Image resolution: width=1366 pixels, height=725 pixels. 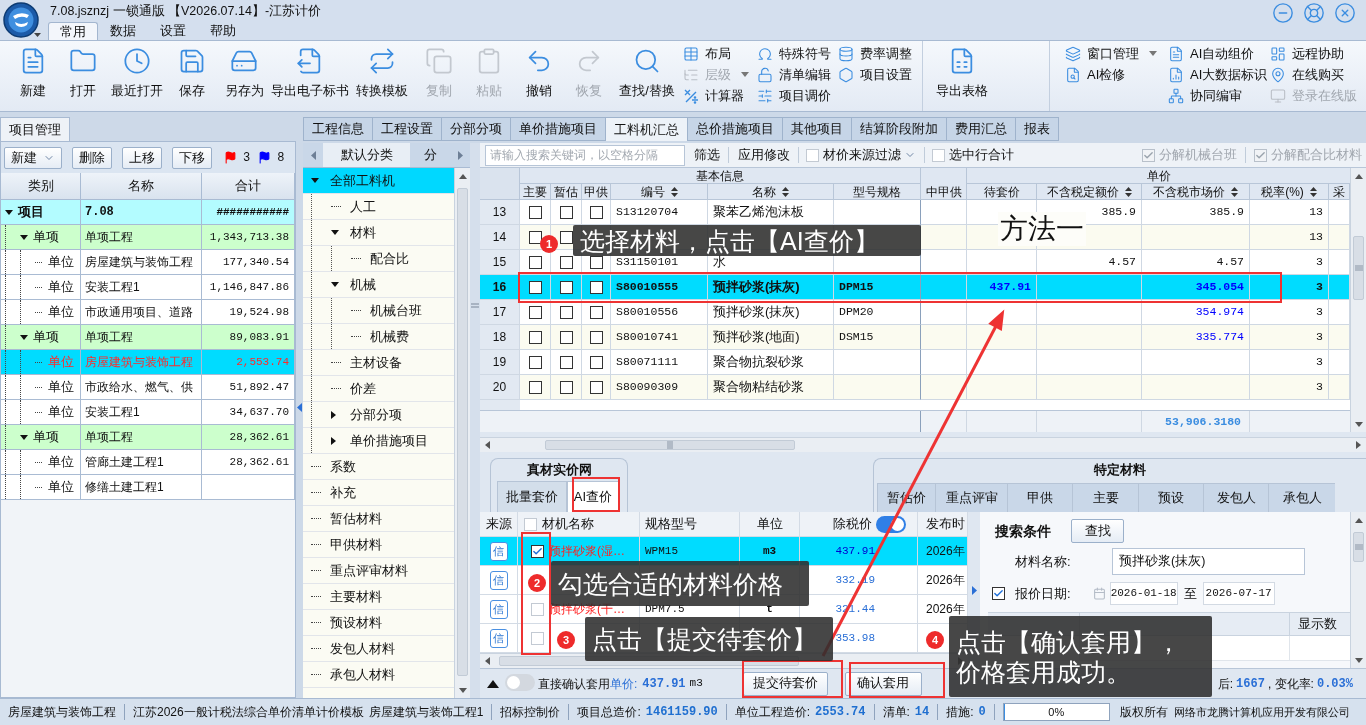 What do you see at coordinates (609, 712) in the screenshot?
I see `status-text: 项目总造价:` at bounding box center [609, 712].